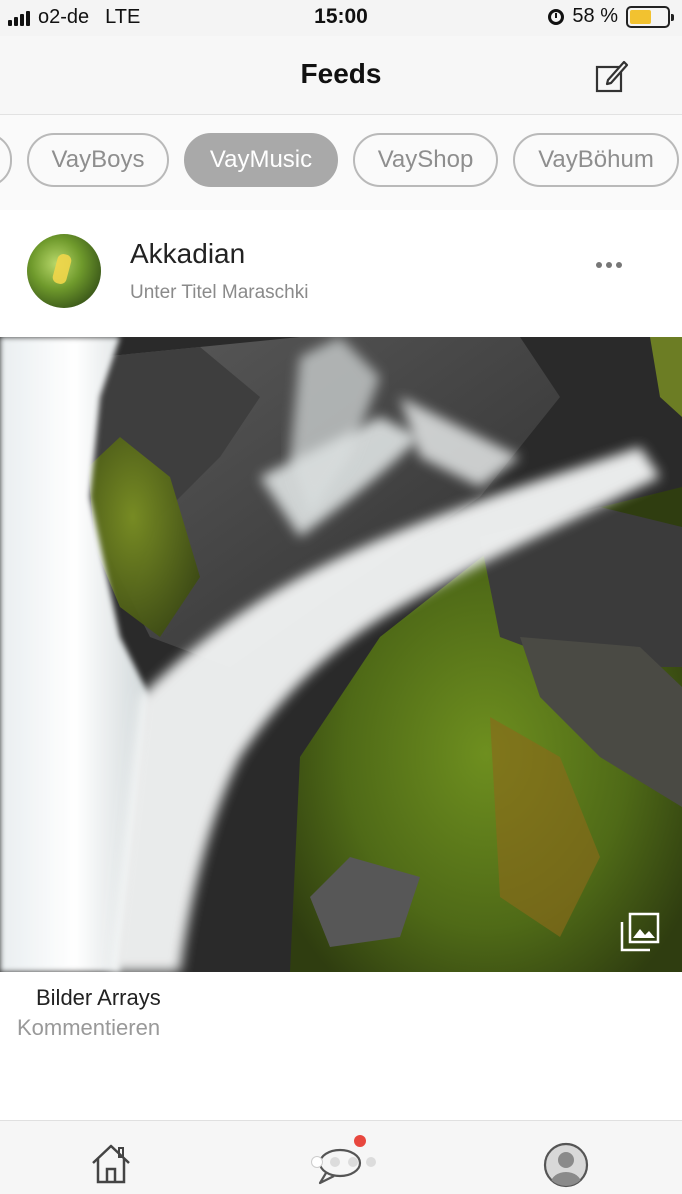 This screenshot has width=682, height=1194. I want to click on post-caption: Bilder Arrays, so click(98, 997).